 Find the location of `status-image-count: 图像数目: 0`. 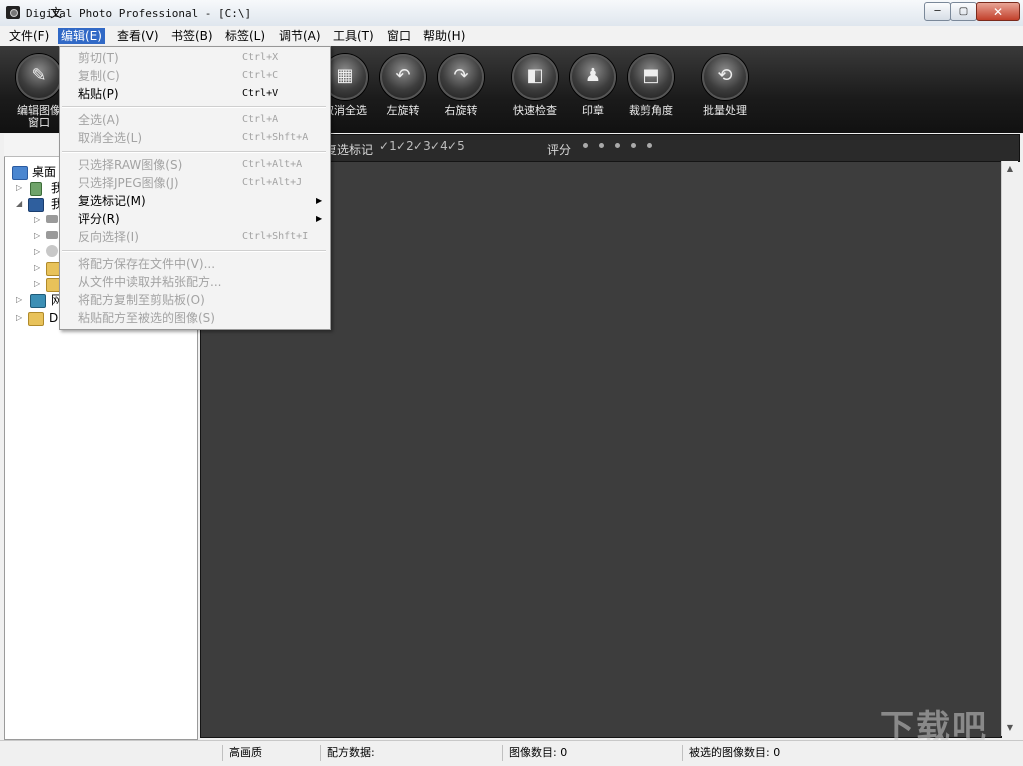

status-image-count: 图像数目: 0 is located at coordinates (593, 753).